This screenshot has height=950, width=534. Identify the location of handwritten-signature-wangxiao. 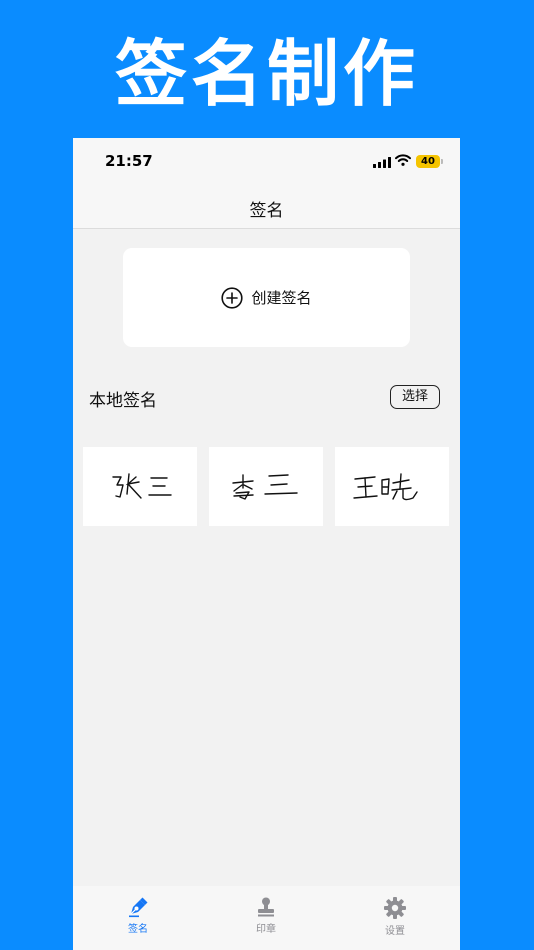
(385, 487).